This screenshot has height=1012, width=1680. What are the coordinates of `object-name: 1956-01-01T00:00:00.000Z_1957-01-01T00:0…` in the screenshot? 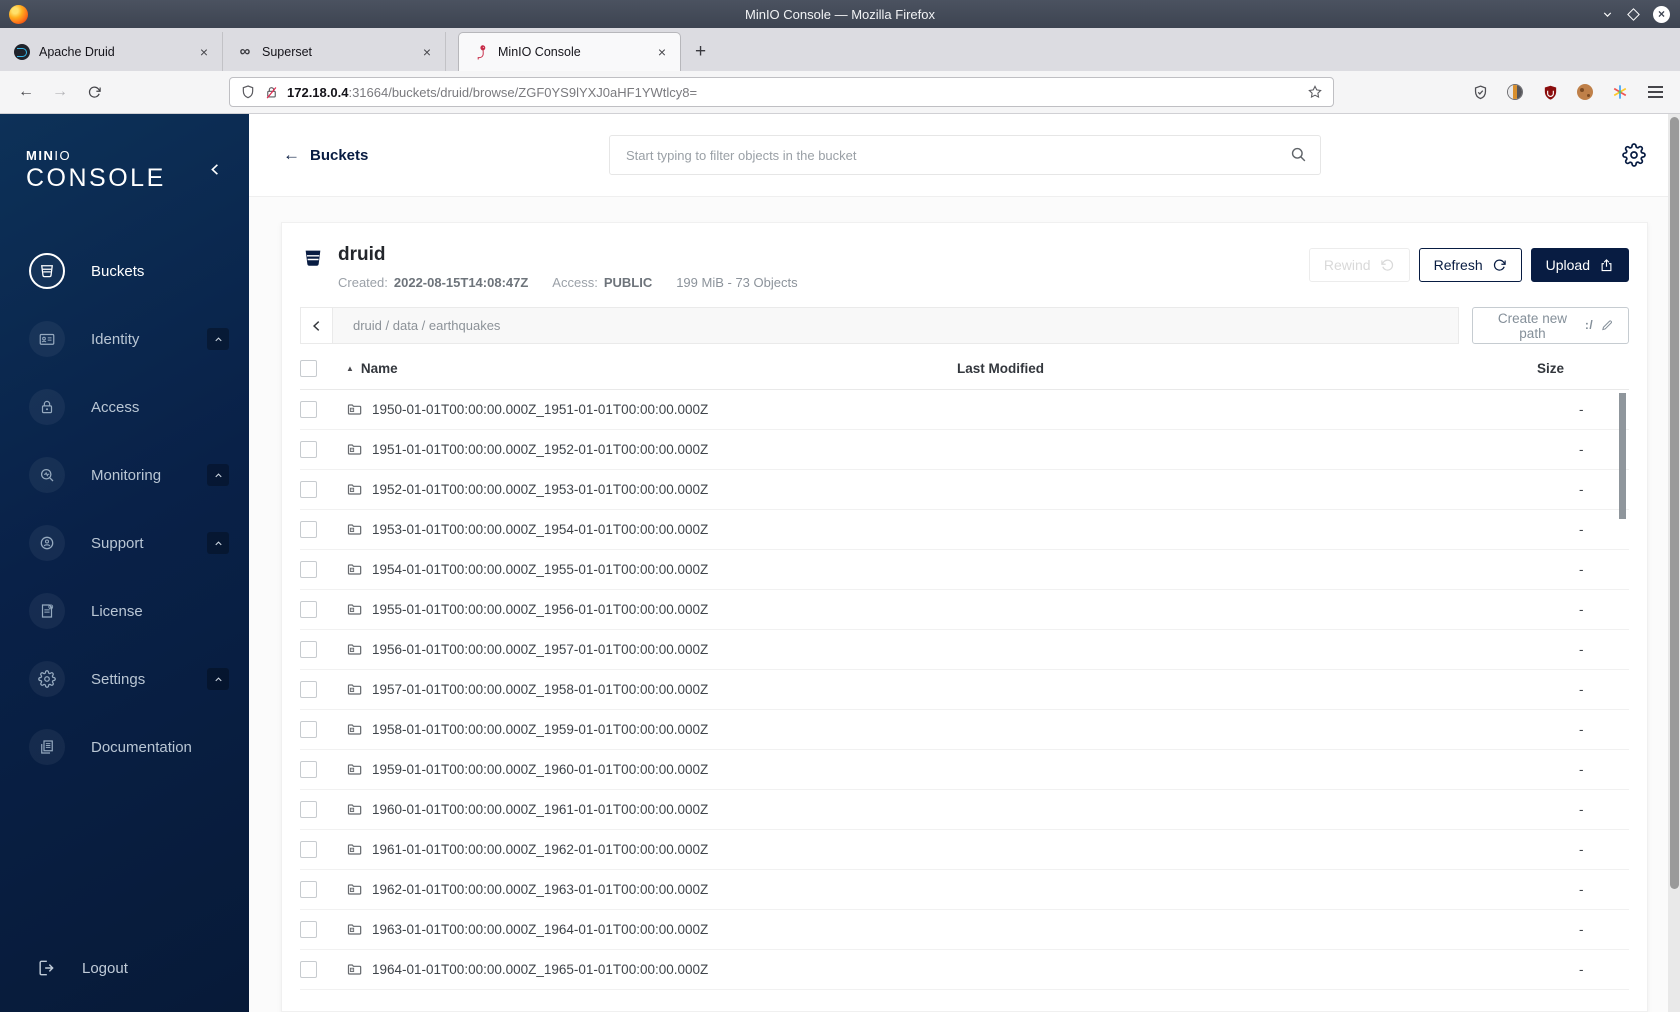 It's located at (540, 649).